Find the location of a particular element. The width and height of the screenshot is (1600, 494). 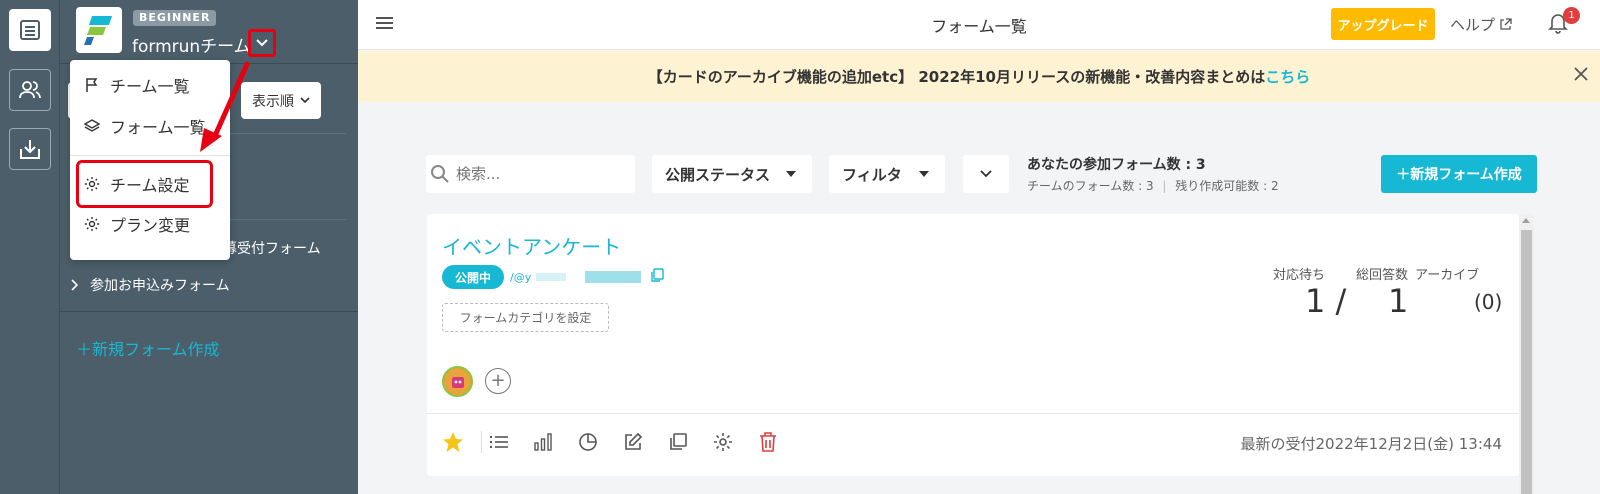

pending-label: 対応待ち is located at coordinates (1299, 275).